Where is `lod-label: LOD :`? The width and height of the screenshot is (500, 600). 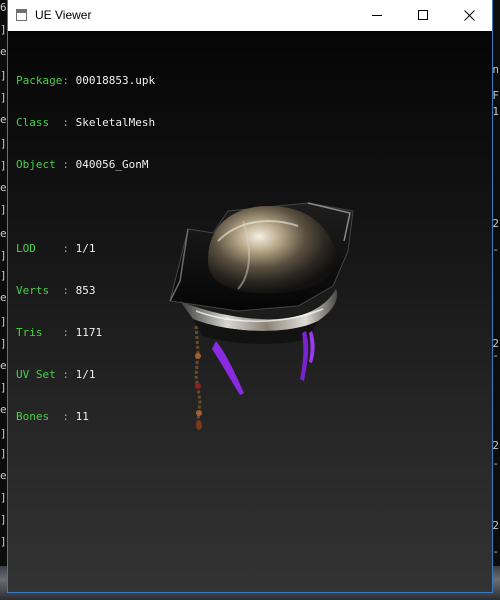
lod-label: LOD : is located at coordinates (46, 248).